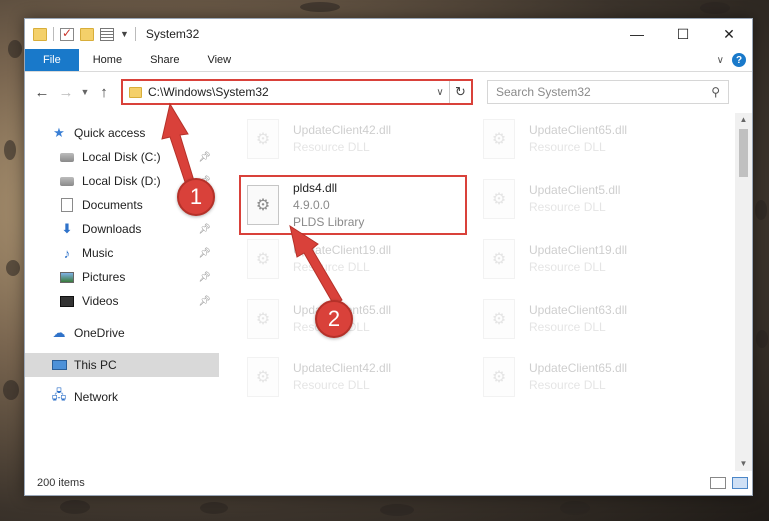  What do you see at coordinates (597, 319) in the screenshot?
I see `file-item: ⚙ UpdateClient63.dll Resource DLL` at bounding box center [597, 319].